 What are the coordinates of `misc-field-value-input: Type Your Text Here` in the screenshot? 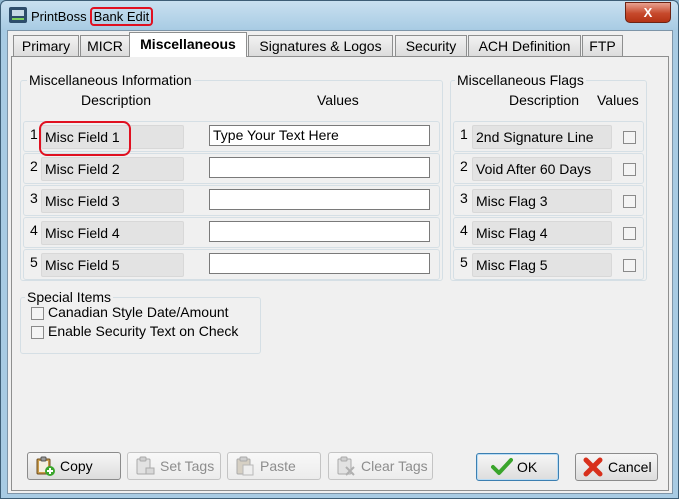 It's located at (319, 135).